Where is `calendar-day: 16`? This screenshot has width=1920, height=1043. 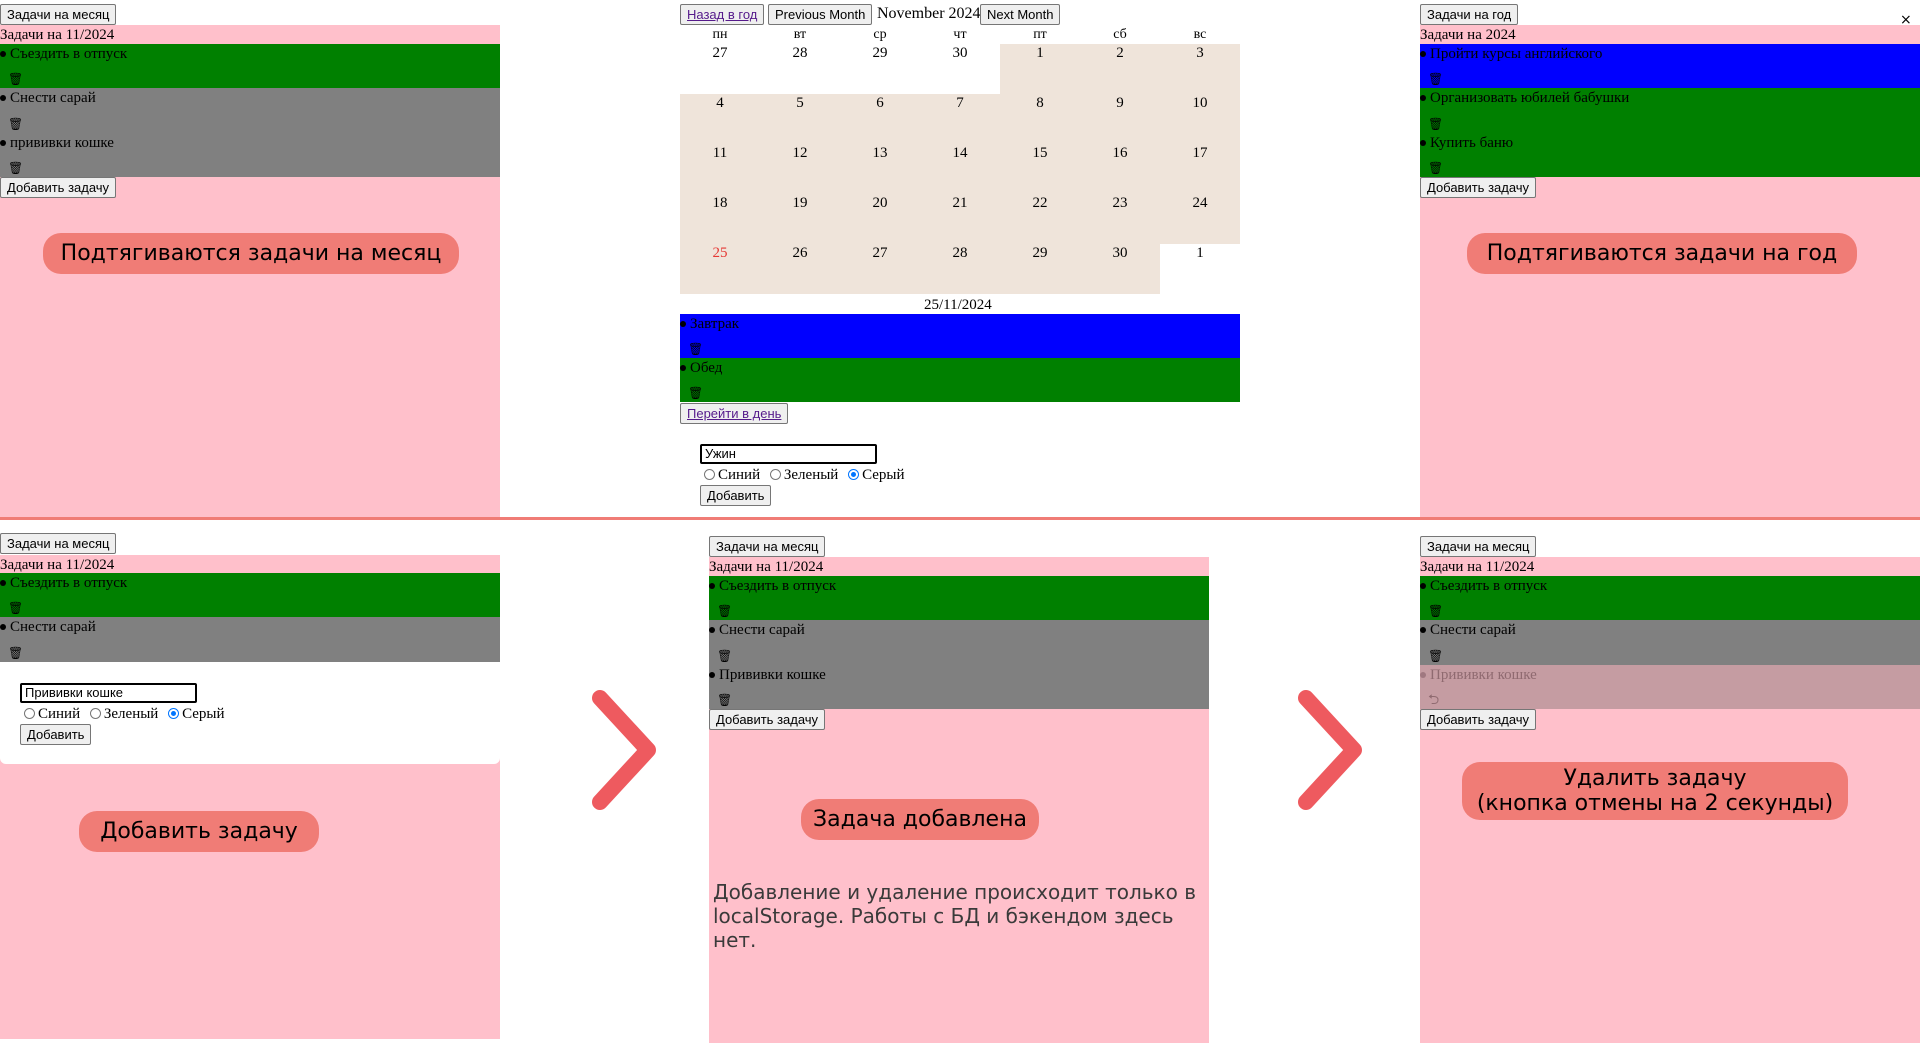 calendar-day: 16 is located at coordinates (1120, 169).